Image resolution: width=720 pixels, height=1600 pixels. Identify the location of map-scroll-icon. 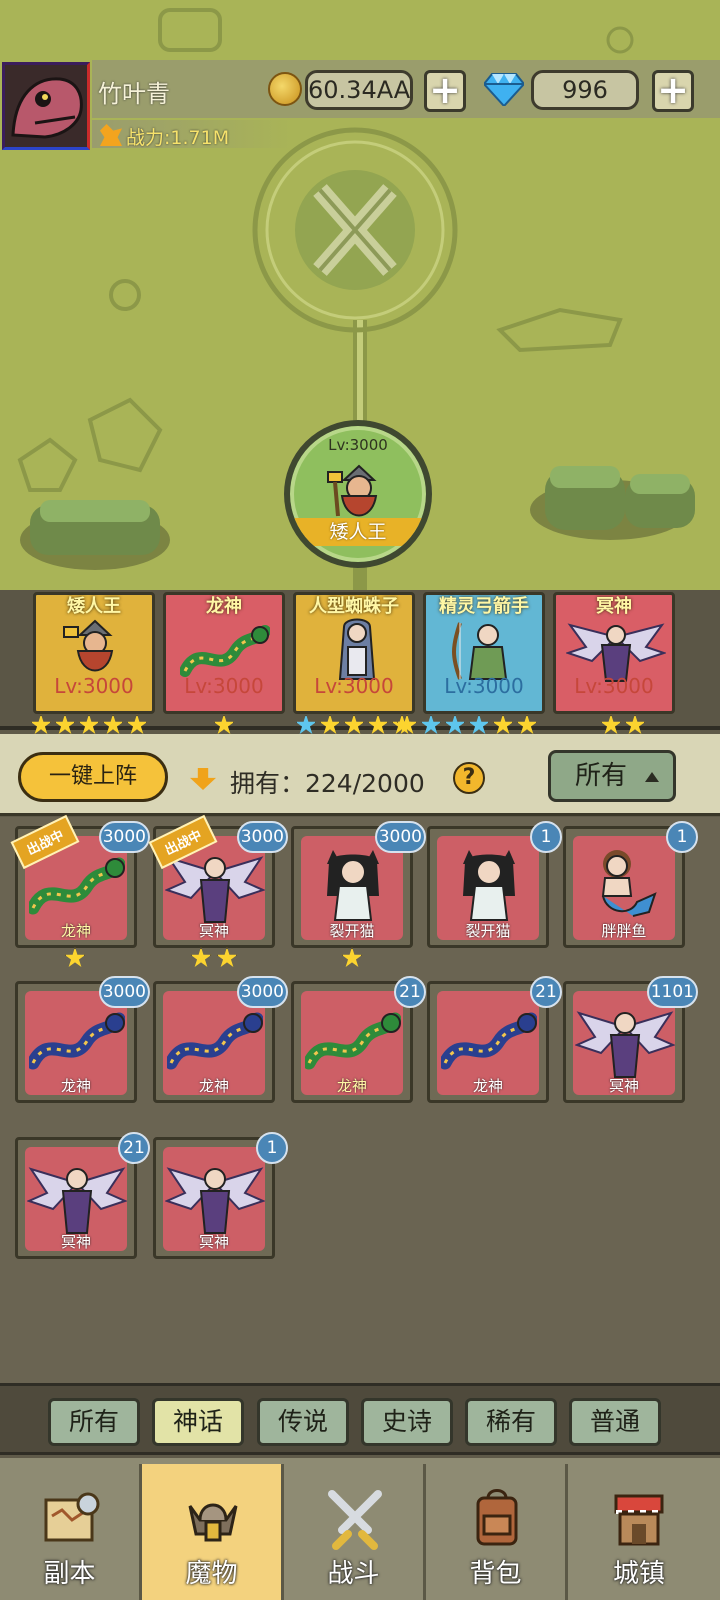
(72, 1517).